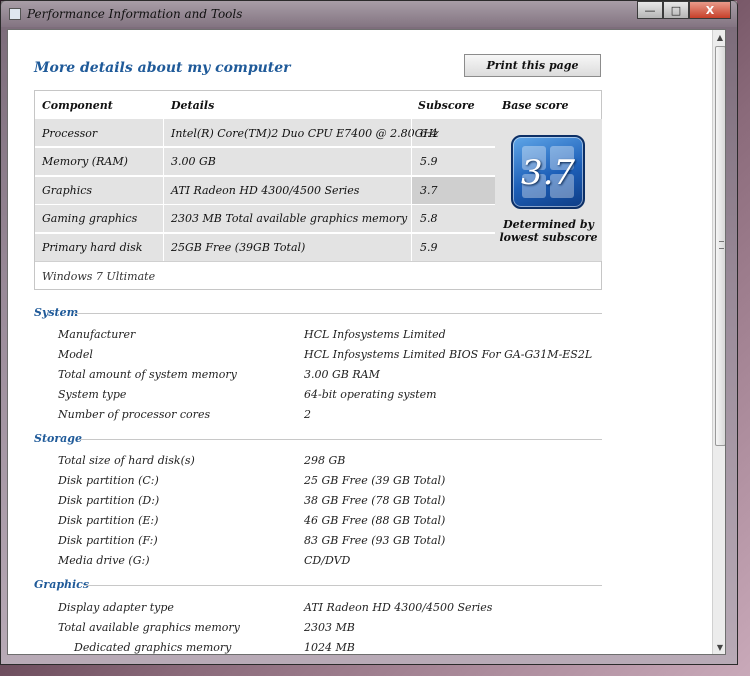  What do you see at coordinates (70, 133) in the screenshot?
I see `component-name: Processor` at bounding box center [70, 133].